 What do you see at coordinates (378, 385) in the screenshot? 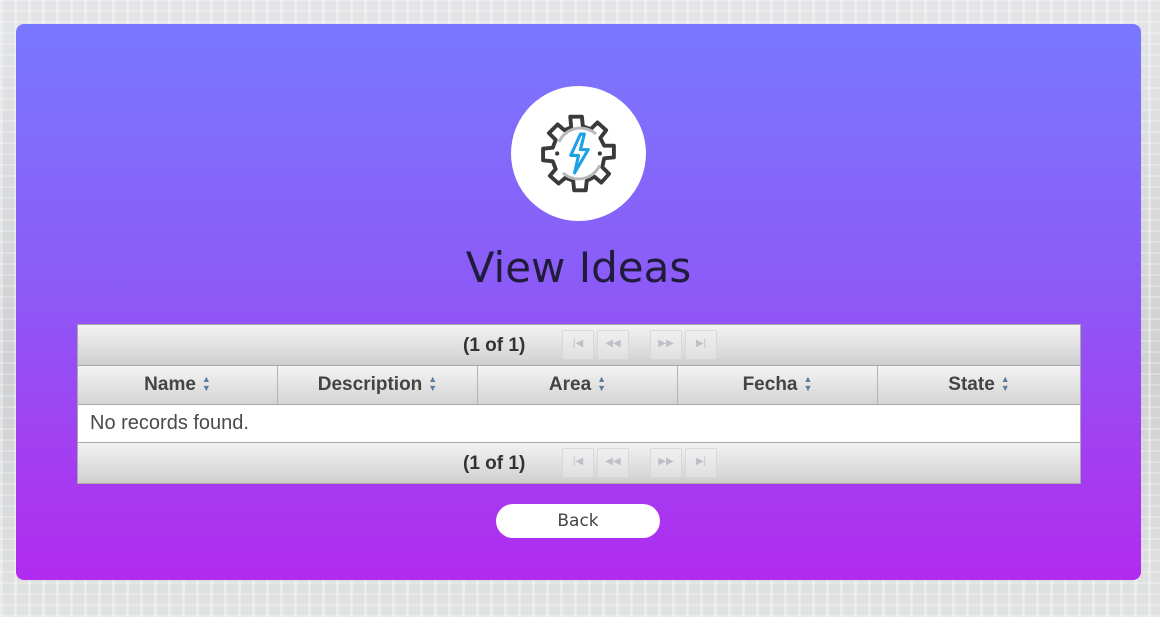
I see `column-header-description: Description ▲ ▼` at bounding box center [378, 385].